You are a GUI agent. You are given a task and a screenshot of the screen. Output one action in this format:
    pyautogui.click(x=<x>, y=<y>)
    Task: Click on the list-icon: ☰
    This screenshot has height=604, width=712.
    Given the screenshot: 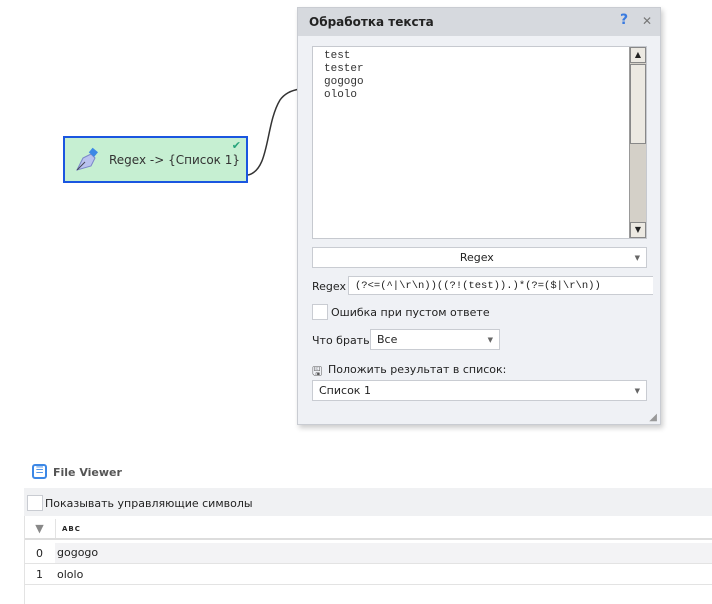 What is the action you would take?
    pyautogui.click(x=39, y=471)
    